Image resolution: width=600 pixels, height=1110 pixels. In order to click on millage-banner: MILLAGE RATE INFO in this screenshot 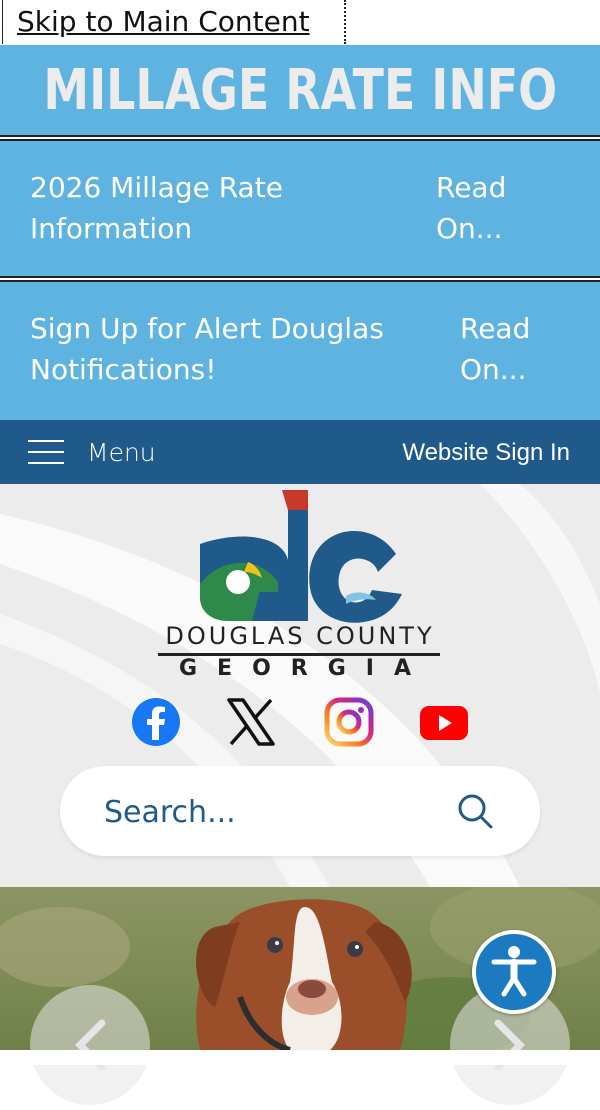, I will do `click(300, 91)`.